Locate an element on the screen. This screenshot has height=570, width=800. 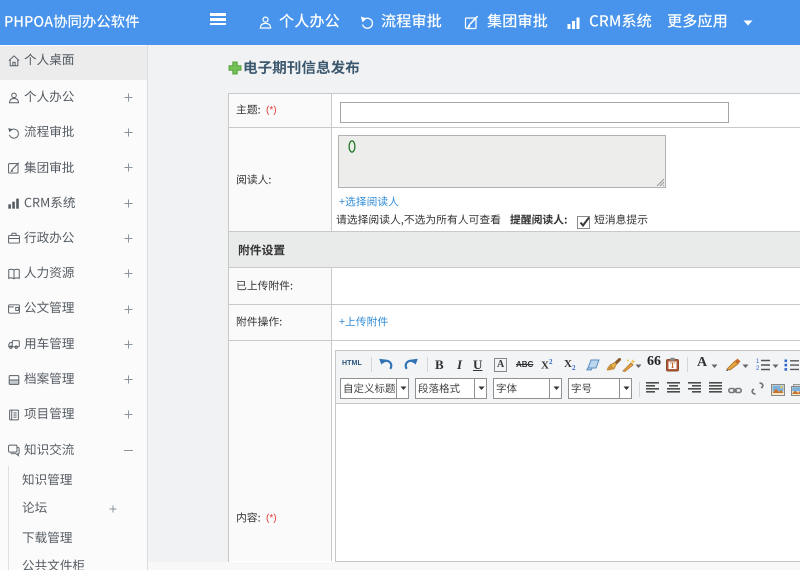
svg-text: 1 is located at coordinates (758, 362).